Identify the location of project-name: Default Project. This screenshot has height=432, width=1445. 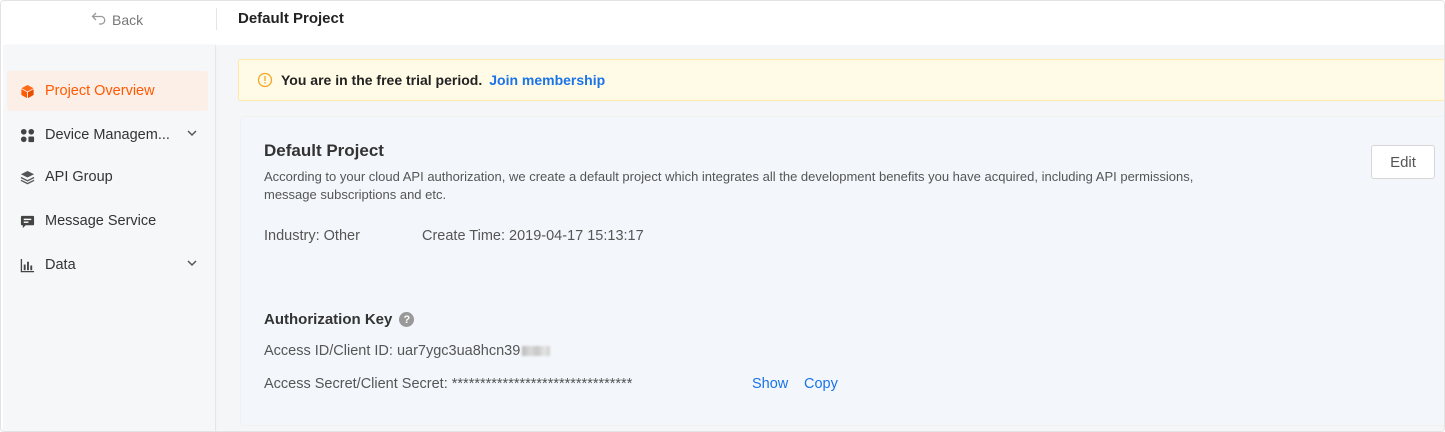
(324, 150).